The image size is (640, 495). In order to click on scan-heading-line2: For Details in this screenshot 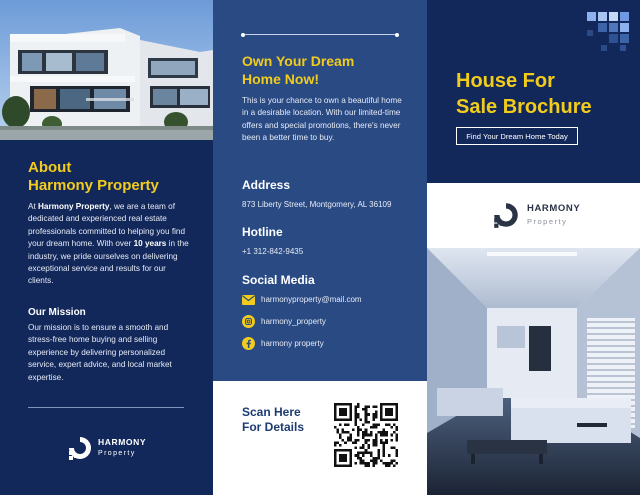, I will do `click(273, 427)`.